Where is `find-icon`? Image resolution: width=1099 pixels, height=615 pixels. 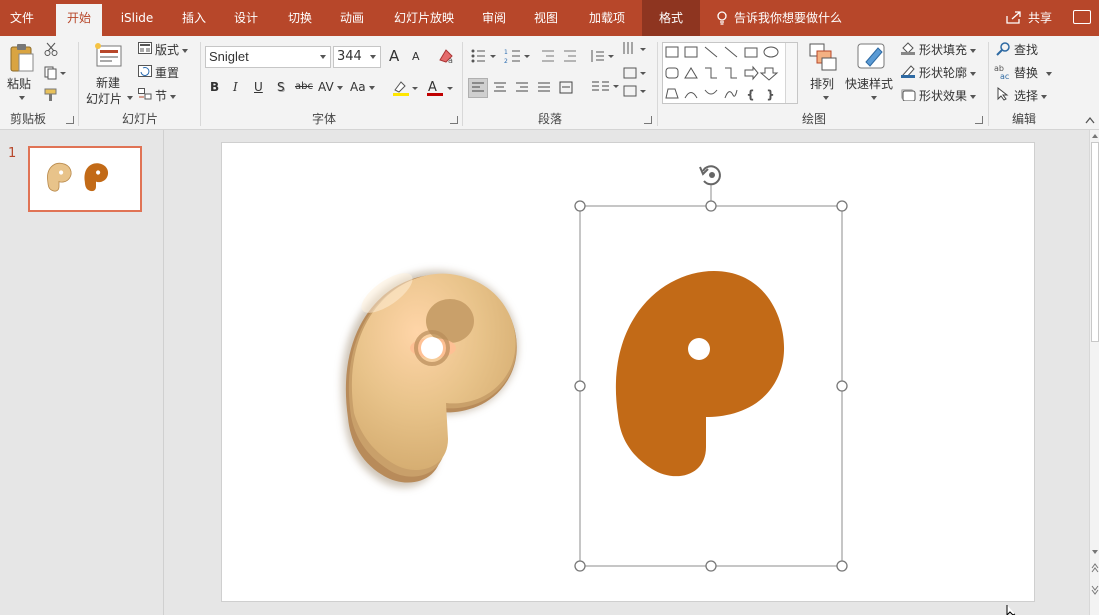 find-icon is located at coordinates (1004, 49).